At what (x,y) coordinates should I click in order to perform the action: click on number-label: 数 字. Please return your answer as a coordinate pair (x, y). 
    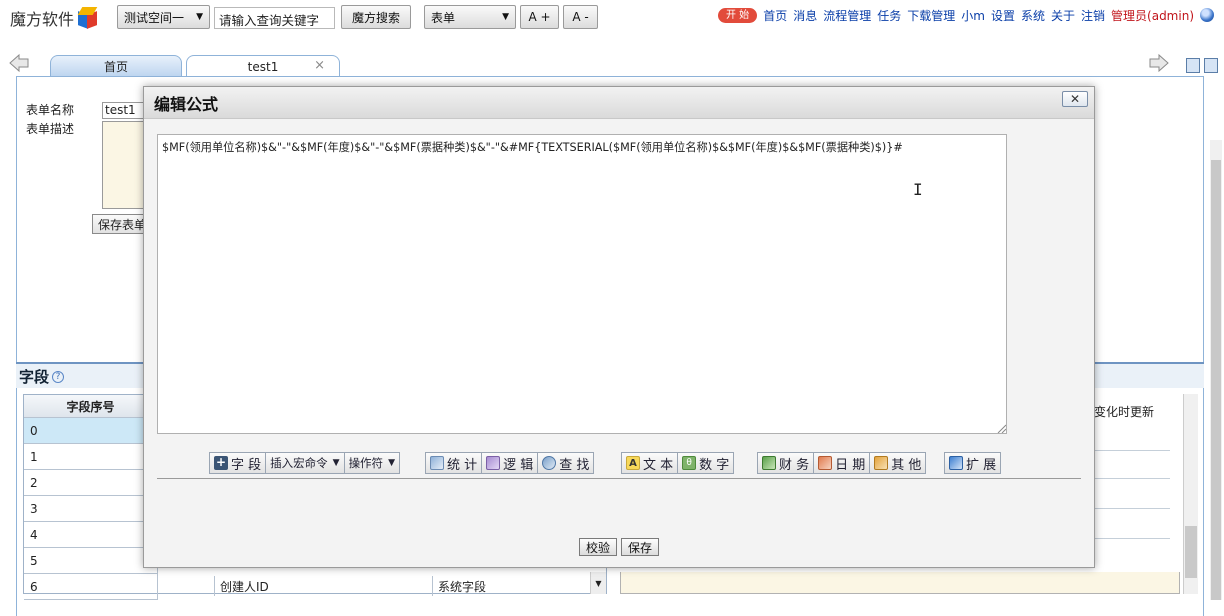
    Looking at the image, I should click on (714, 465).